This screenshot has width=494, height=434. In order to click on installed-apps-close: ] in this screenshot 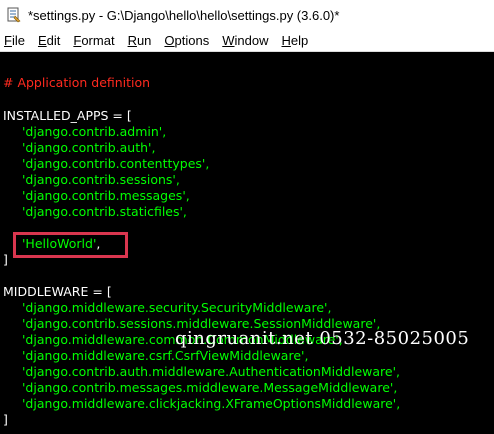, I will do `click(5, 259)`.